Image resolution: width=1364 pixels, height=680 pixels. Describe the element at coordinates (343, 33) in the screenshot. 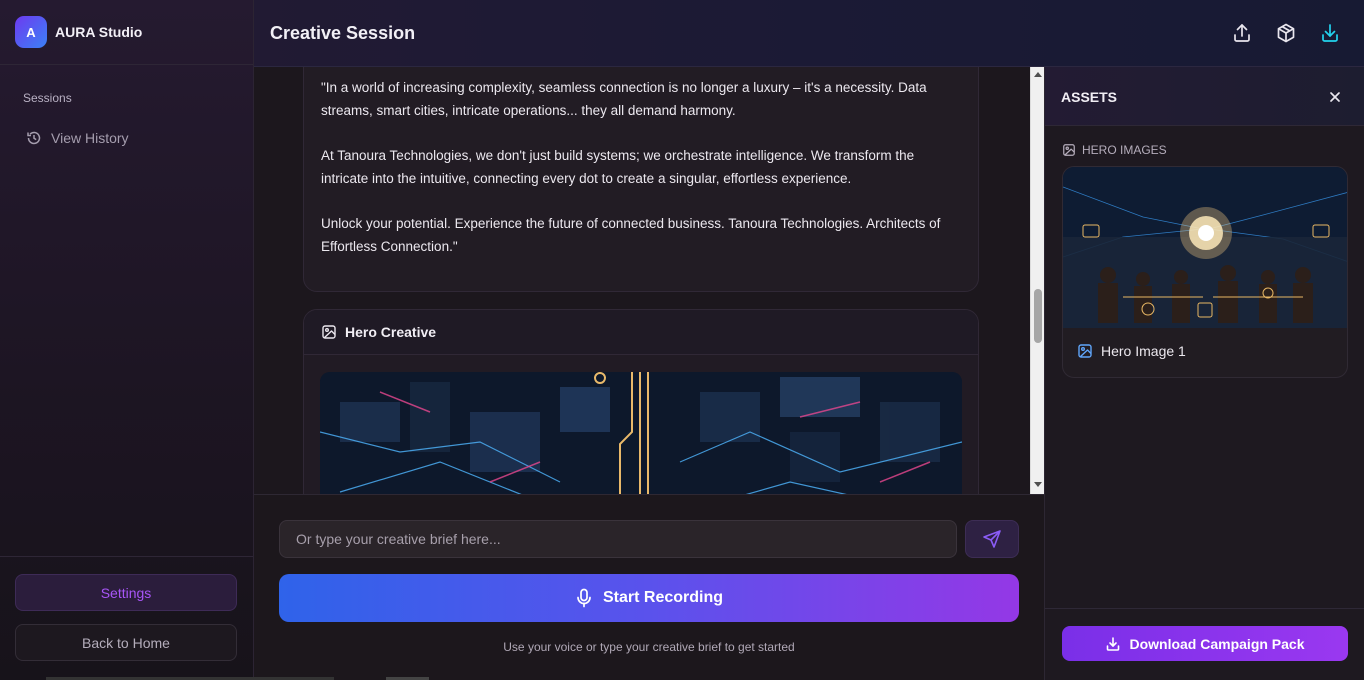

I see `page-title: Creative Session` at that location.